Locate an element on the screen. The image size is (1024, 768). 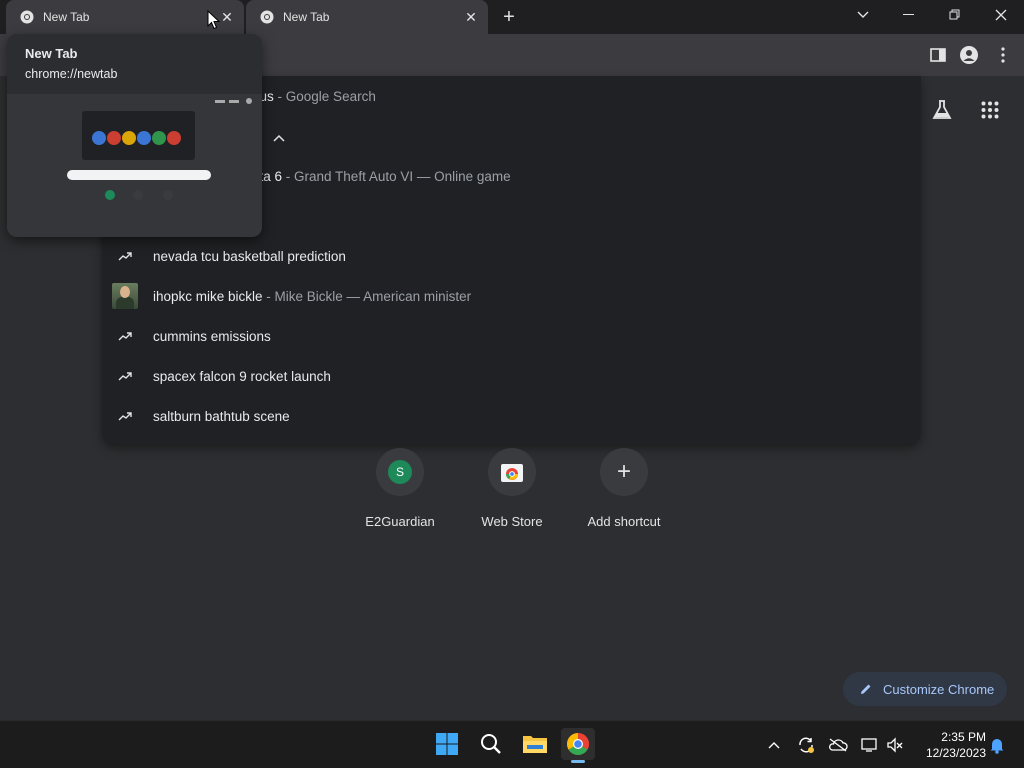
search-button is located at coordinates (491, 744).